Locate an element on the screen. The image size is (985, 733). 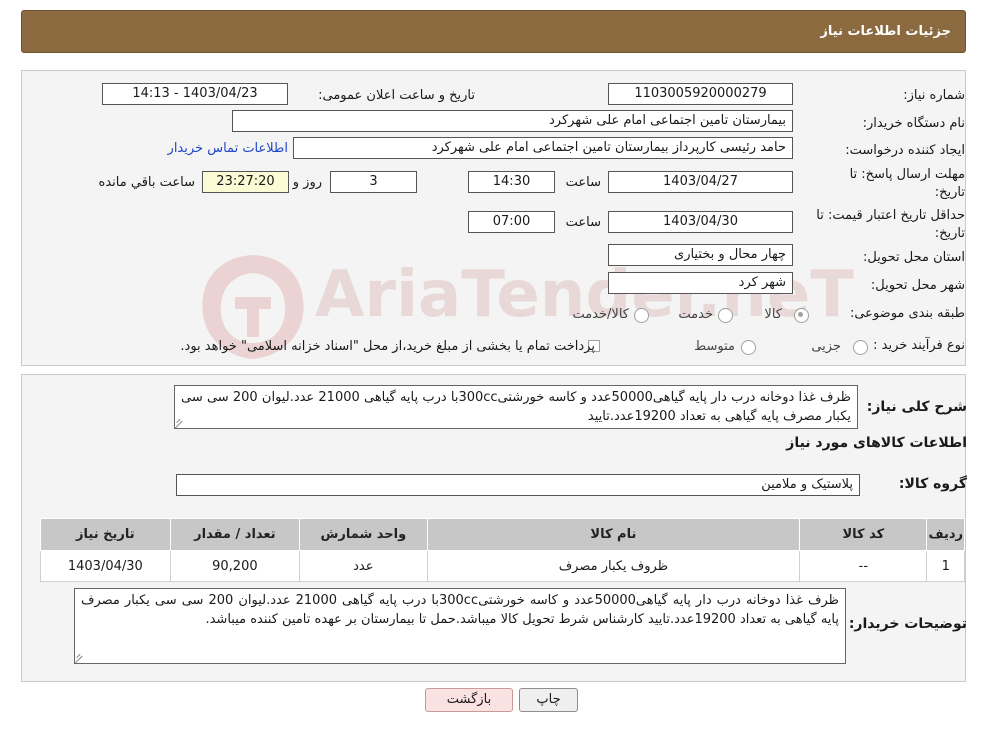
buyer-notes-label: توضیحات خریدار: is located at coordinates (907, 624).